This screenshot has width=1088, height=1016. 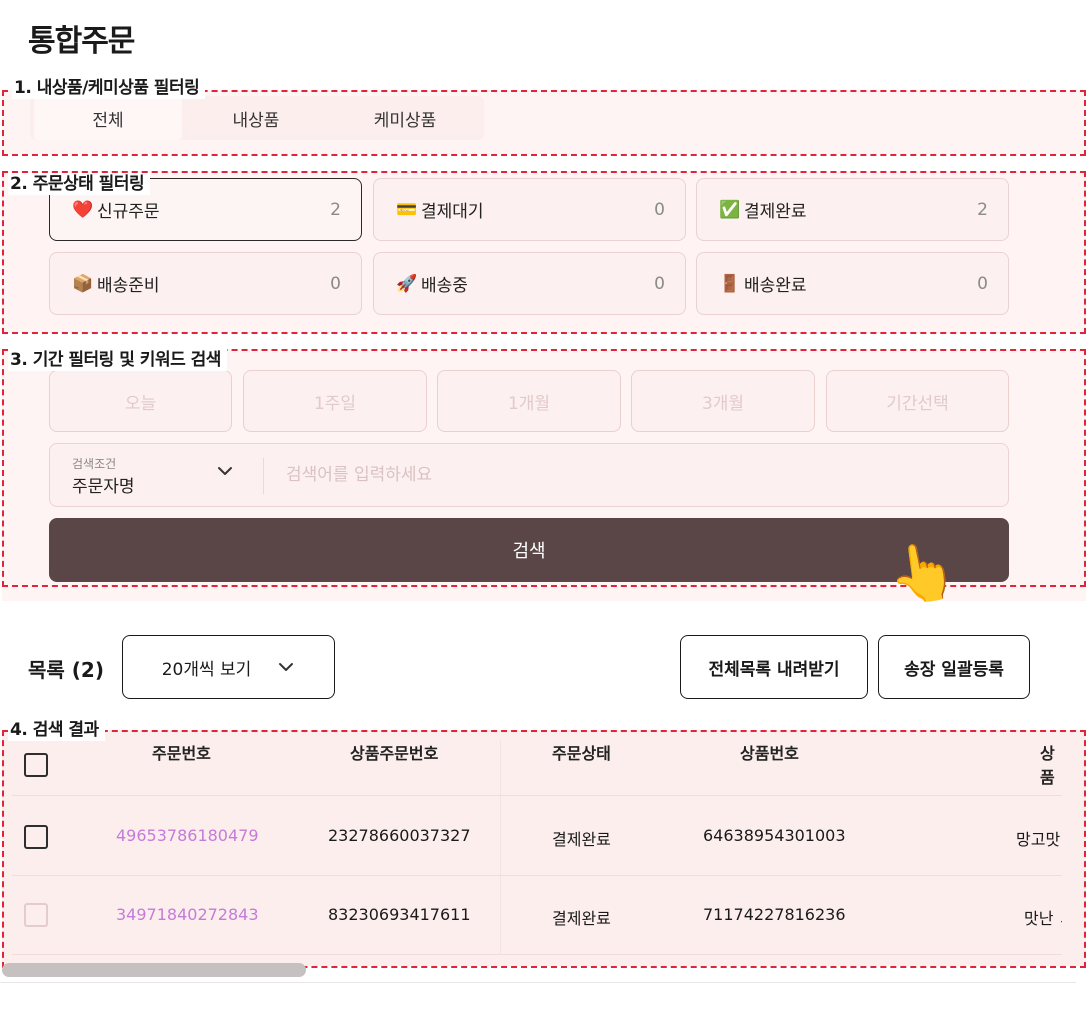 What do you see at coordinates (81, 41) in the screenshot?
I see `page-title: 통합주문` at bounding box center [81, 41].